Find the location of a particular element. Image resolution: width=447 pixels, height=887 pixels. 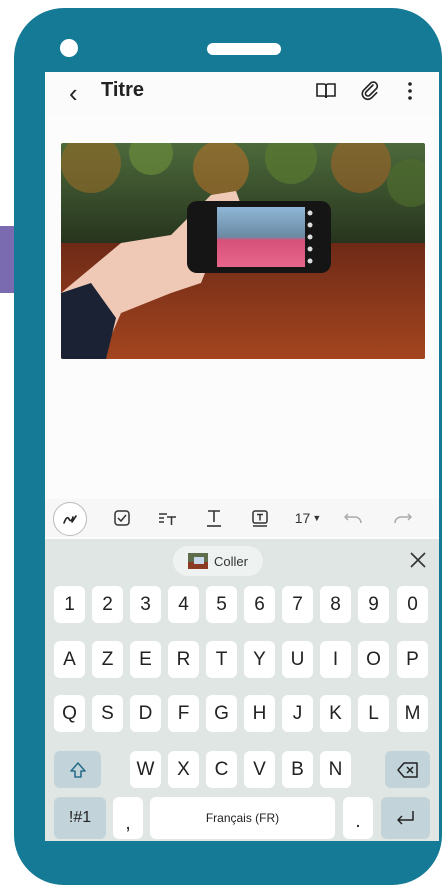

key-i: I is located at coordinates (335, 659).